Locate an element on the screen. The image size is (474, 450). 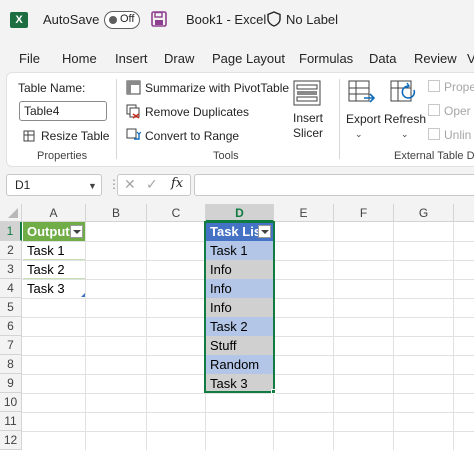
properties-icon is located at coordinates (434, 86).